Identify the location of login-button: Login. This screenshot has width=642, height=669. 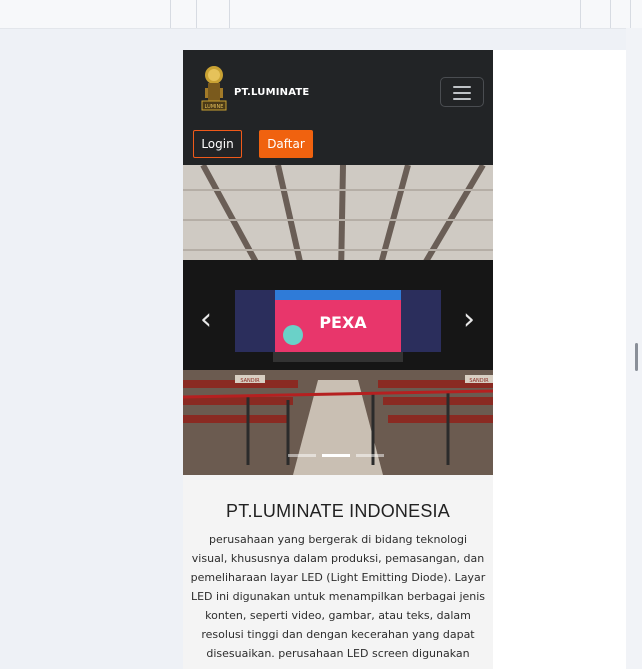
(217, 144).